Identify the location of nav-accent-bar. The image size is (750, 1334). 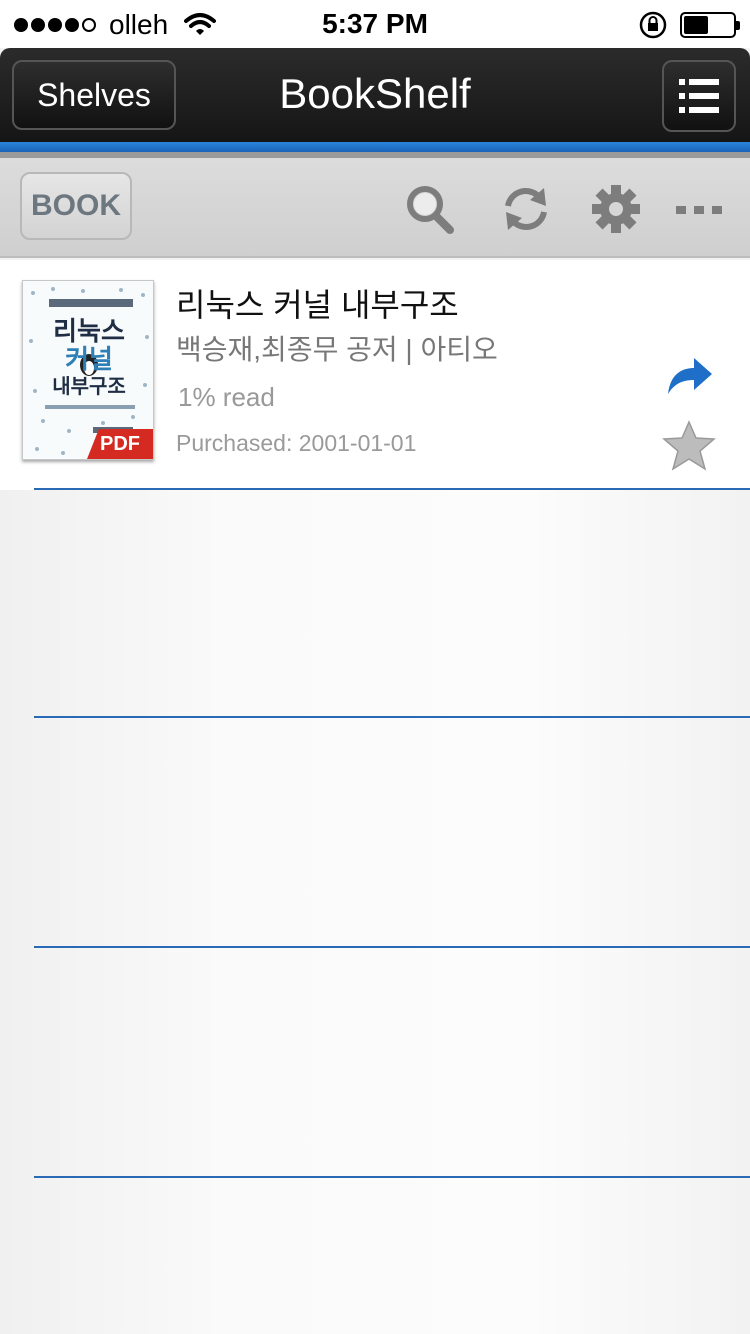
(375, 147).